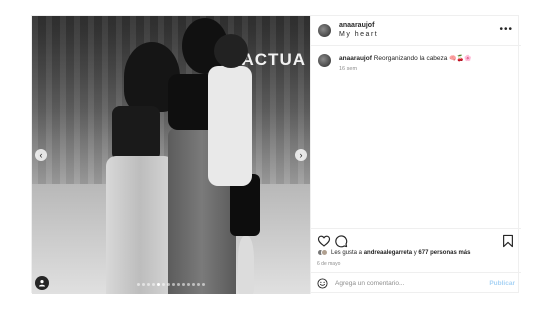 This screenshot has width=550, height=309. What do you see at coordinates (355, 58) in the screenshot?
I see `caption-username: anaaraujof` at bounding box center [355, 58].